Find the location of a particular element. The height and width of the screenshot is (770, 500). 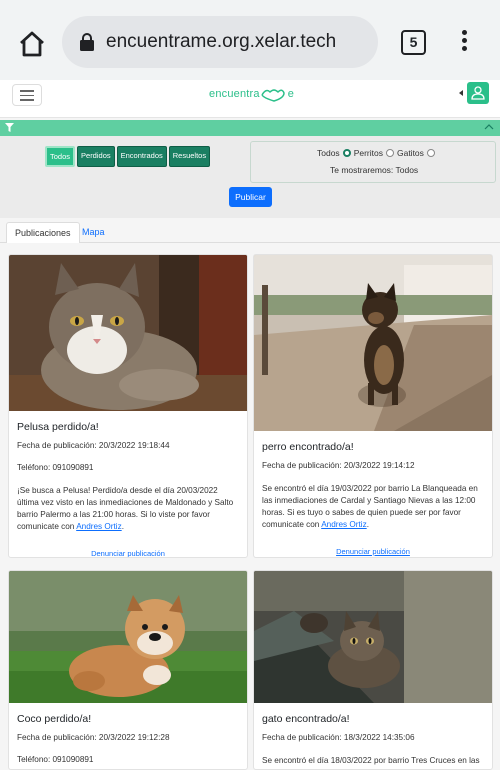

lock-icon is located at coordinates (87, 42).